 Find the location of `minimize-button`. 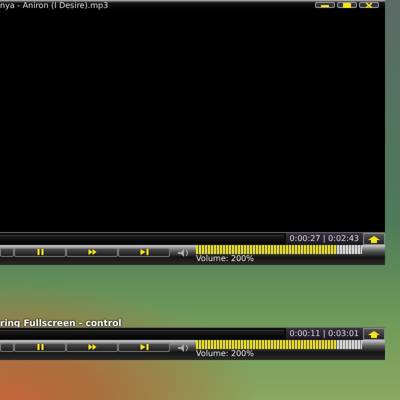

minimize-button is located at coordinates (325, 5).